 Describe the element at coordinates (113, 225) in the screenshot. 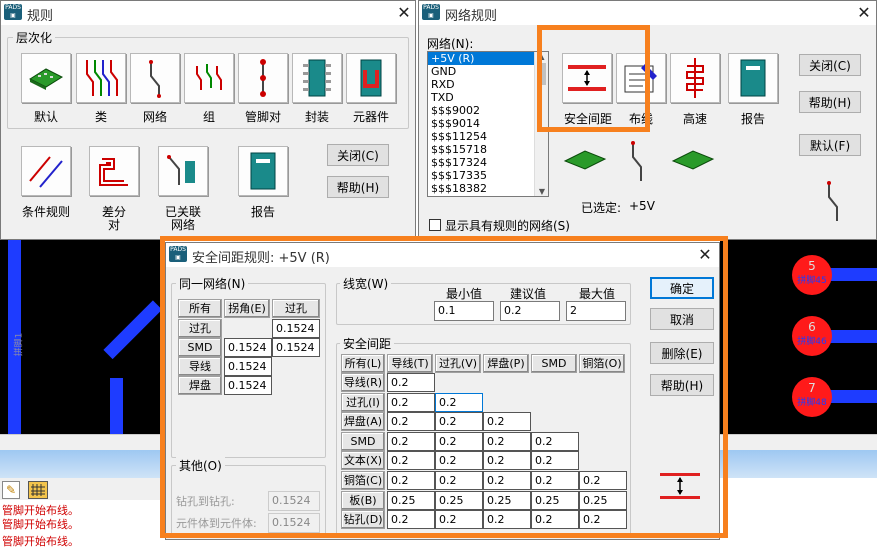

I see `diff-pair-label-line: 对` at that location.